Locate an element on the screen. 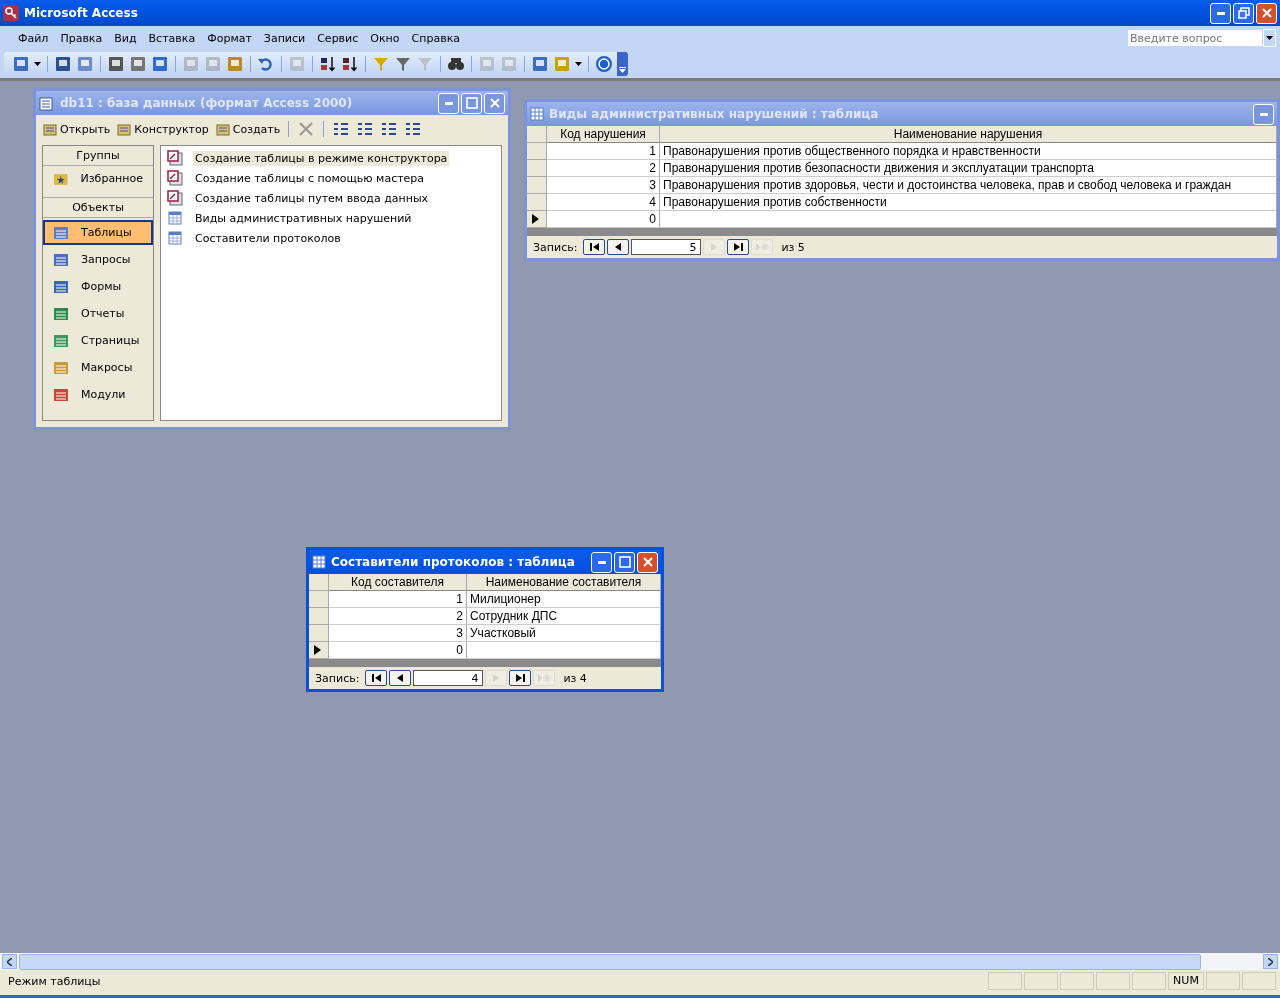  group-label: Избранное is located at coordinates (111, 178).